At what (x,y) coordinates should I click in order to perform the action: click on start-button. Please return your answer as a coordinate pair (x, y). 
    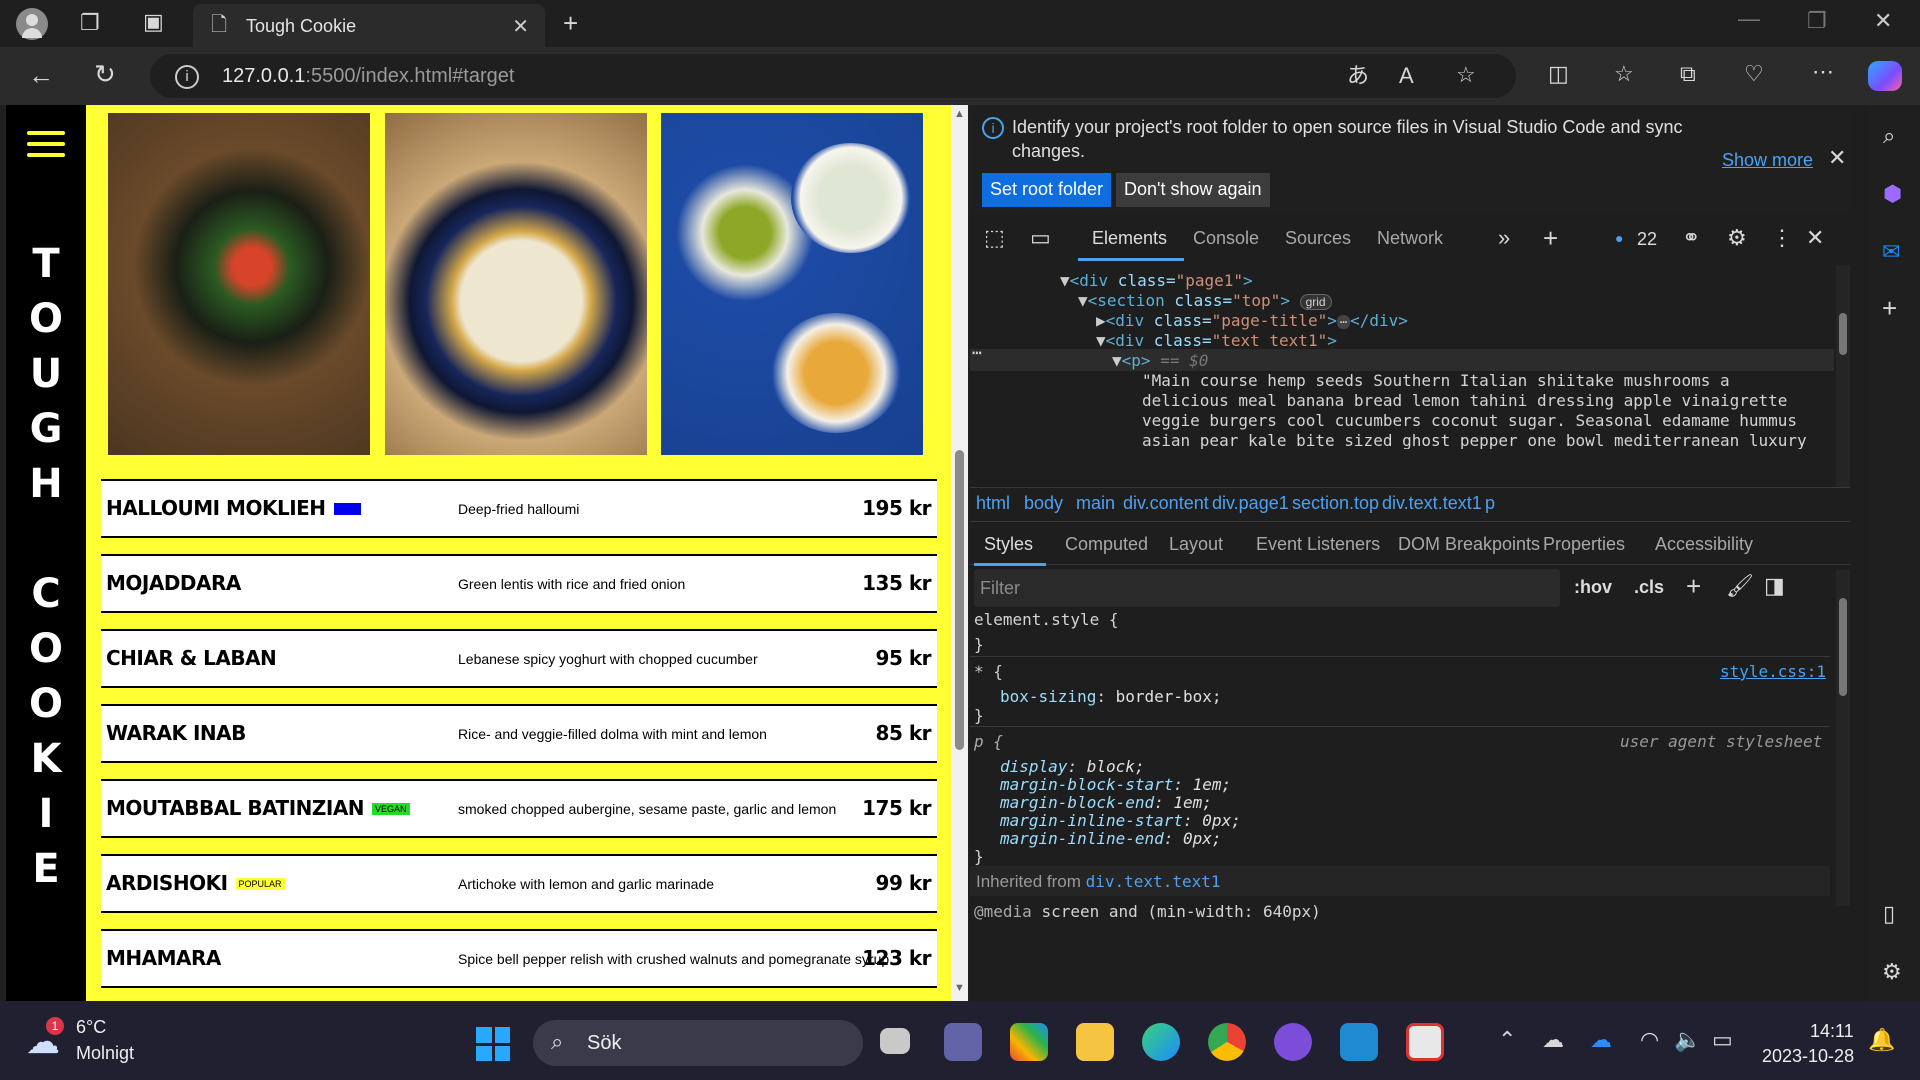
    Looking at the image, I should click on (493, 1044).